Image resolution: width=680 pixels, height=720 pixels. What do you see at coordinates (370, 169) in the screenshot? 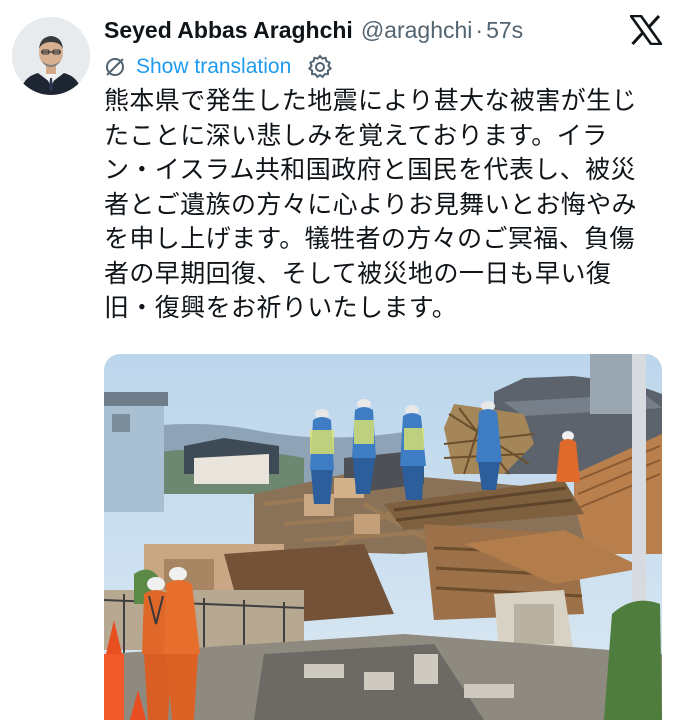
I see `tweet-body-line: ン・イスラム共和国政府と国民を代表し、被災` at bounding box center [370, 169].